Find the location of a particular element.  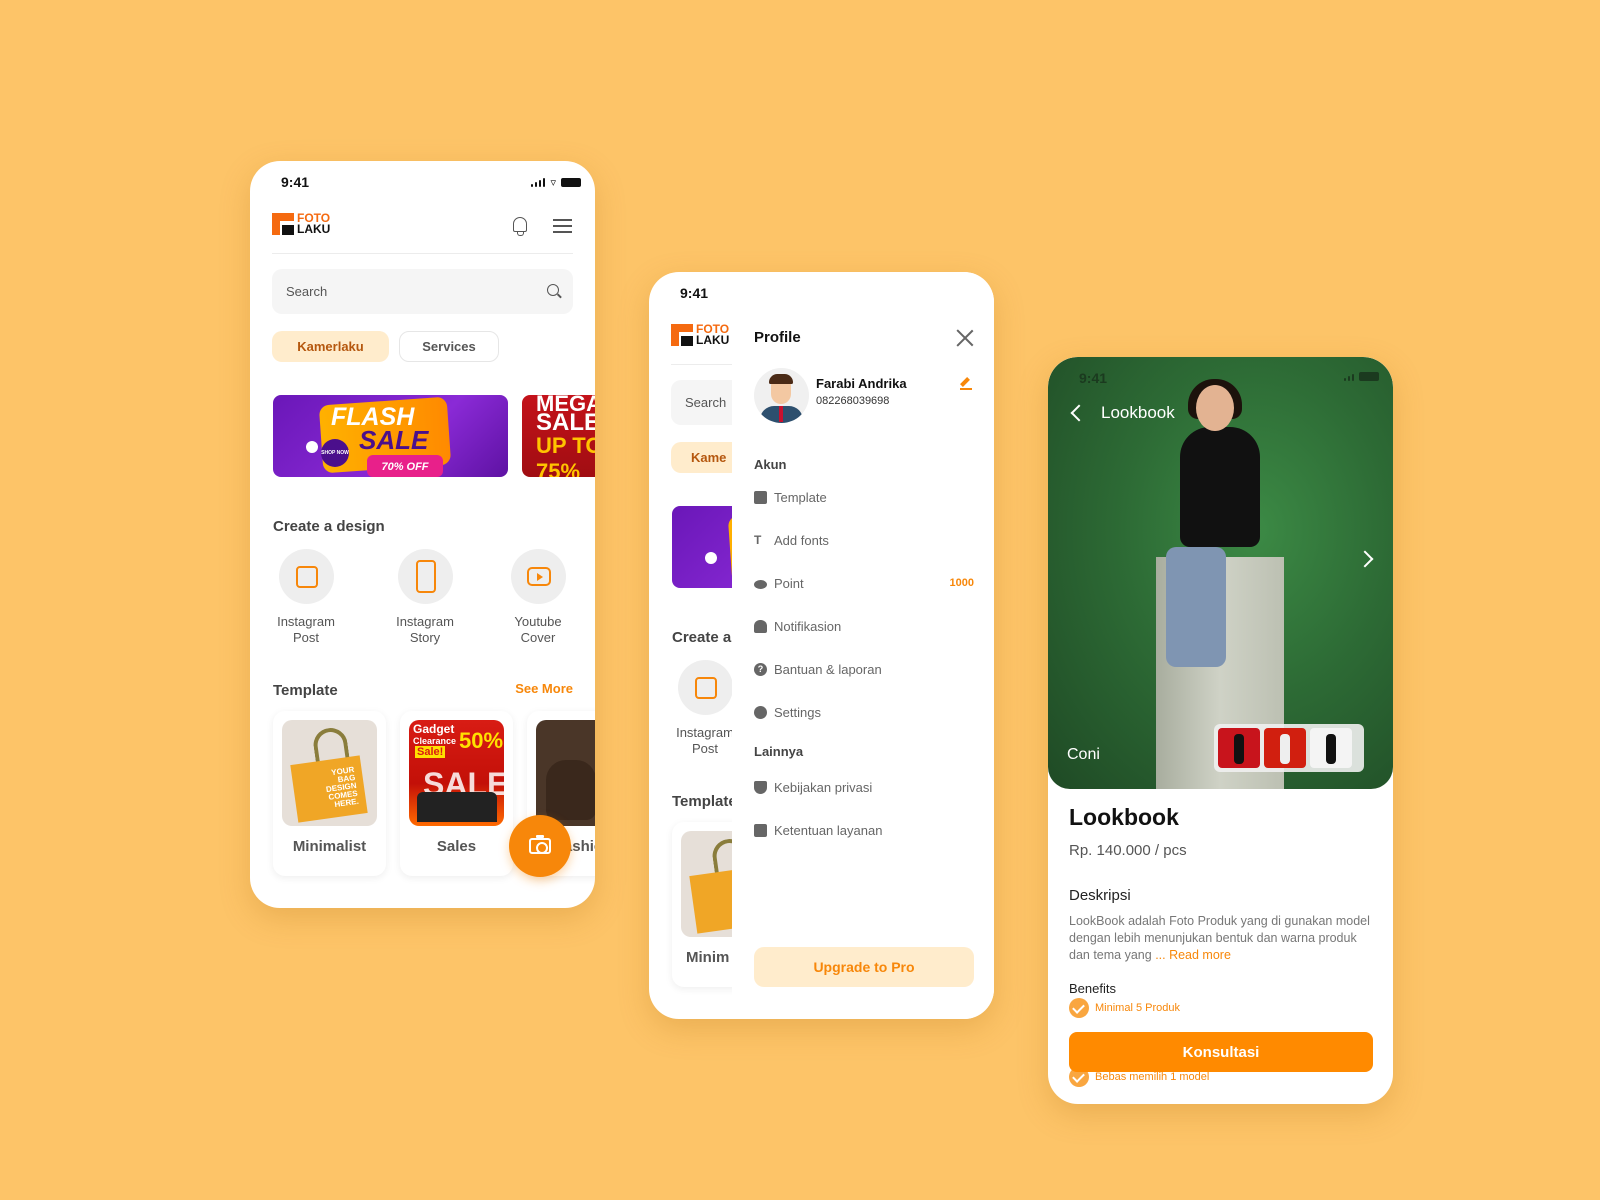

drawer-title: Profile is located at coordinates (777, 337).